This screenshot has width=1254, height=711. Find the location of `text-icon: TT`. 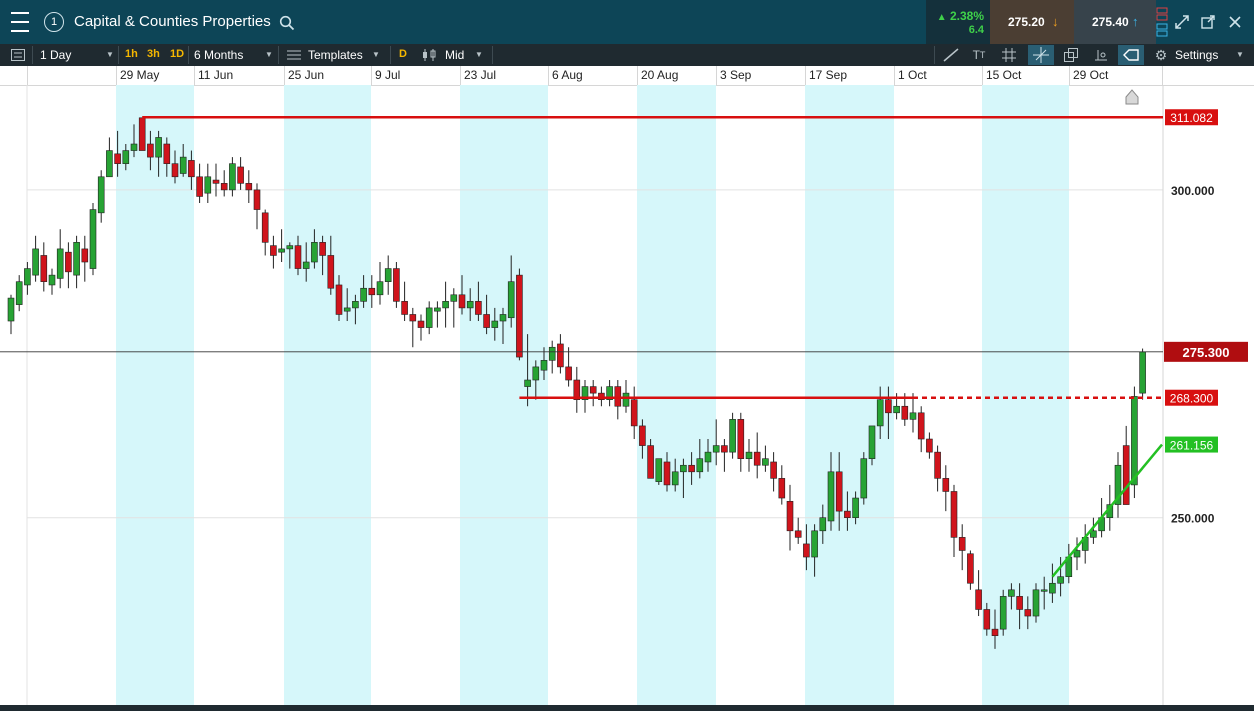

text-icon: TT is located at coordinates (979, 55).